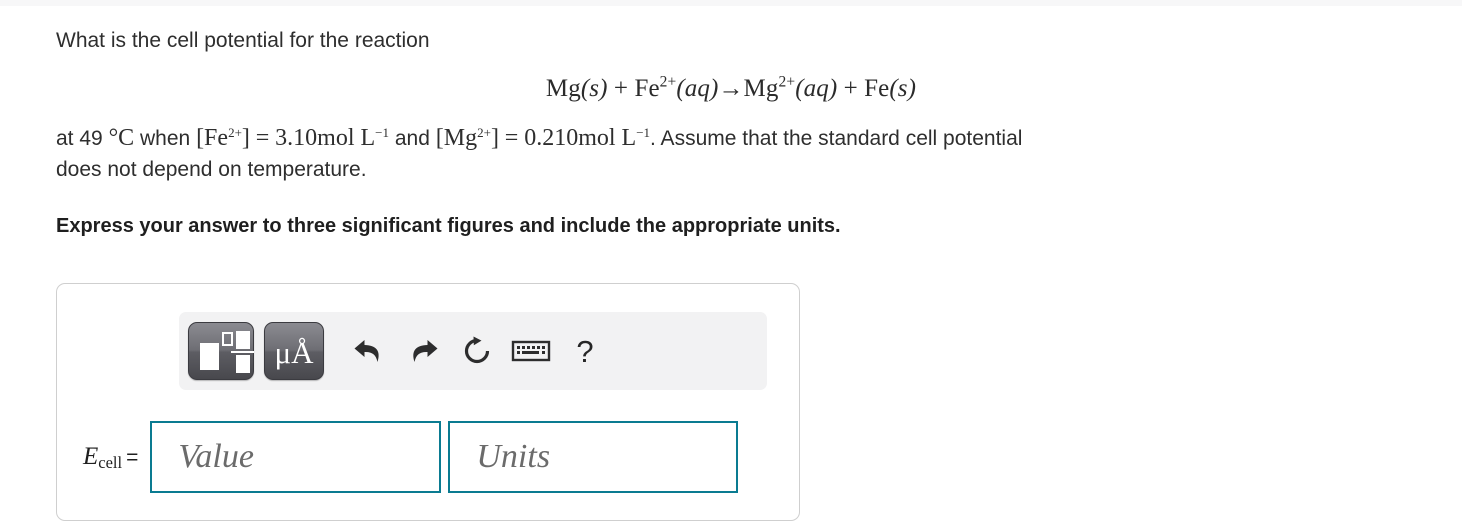  Describe the element at coordinates (484, 132) in the screenshot. I see `conc2-charge: 2+` at that location.